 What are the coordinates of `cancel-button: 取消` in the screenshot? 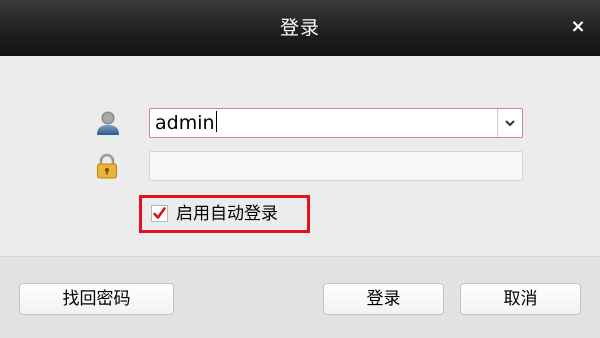 It's located at (520, 299).